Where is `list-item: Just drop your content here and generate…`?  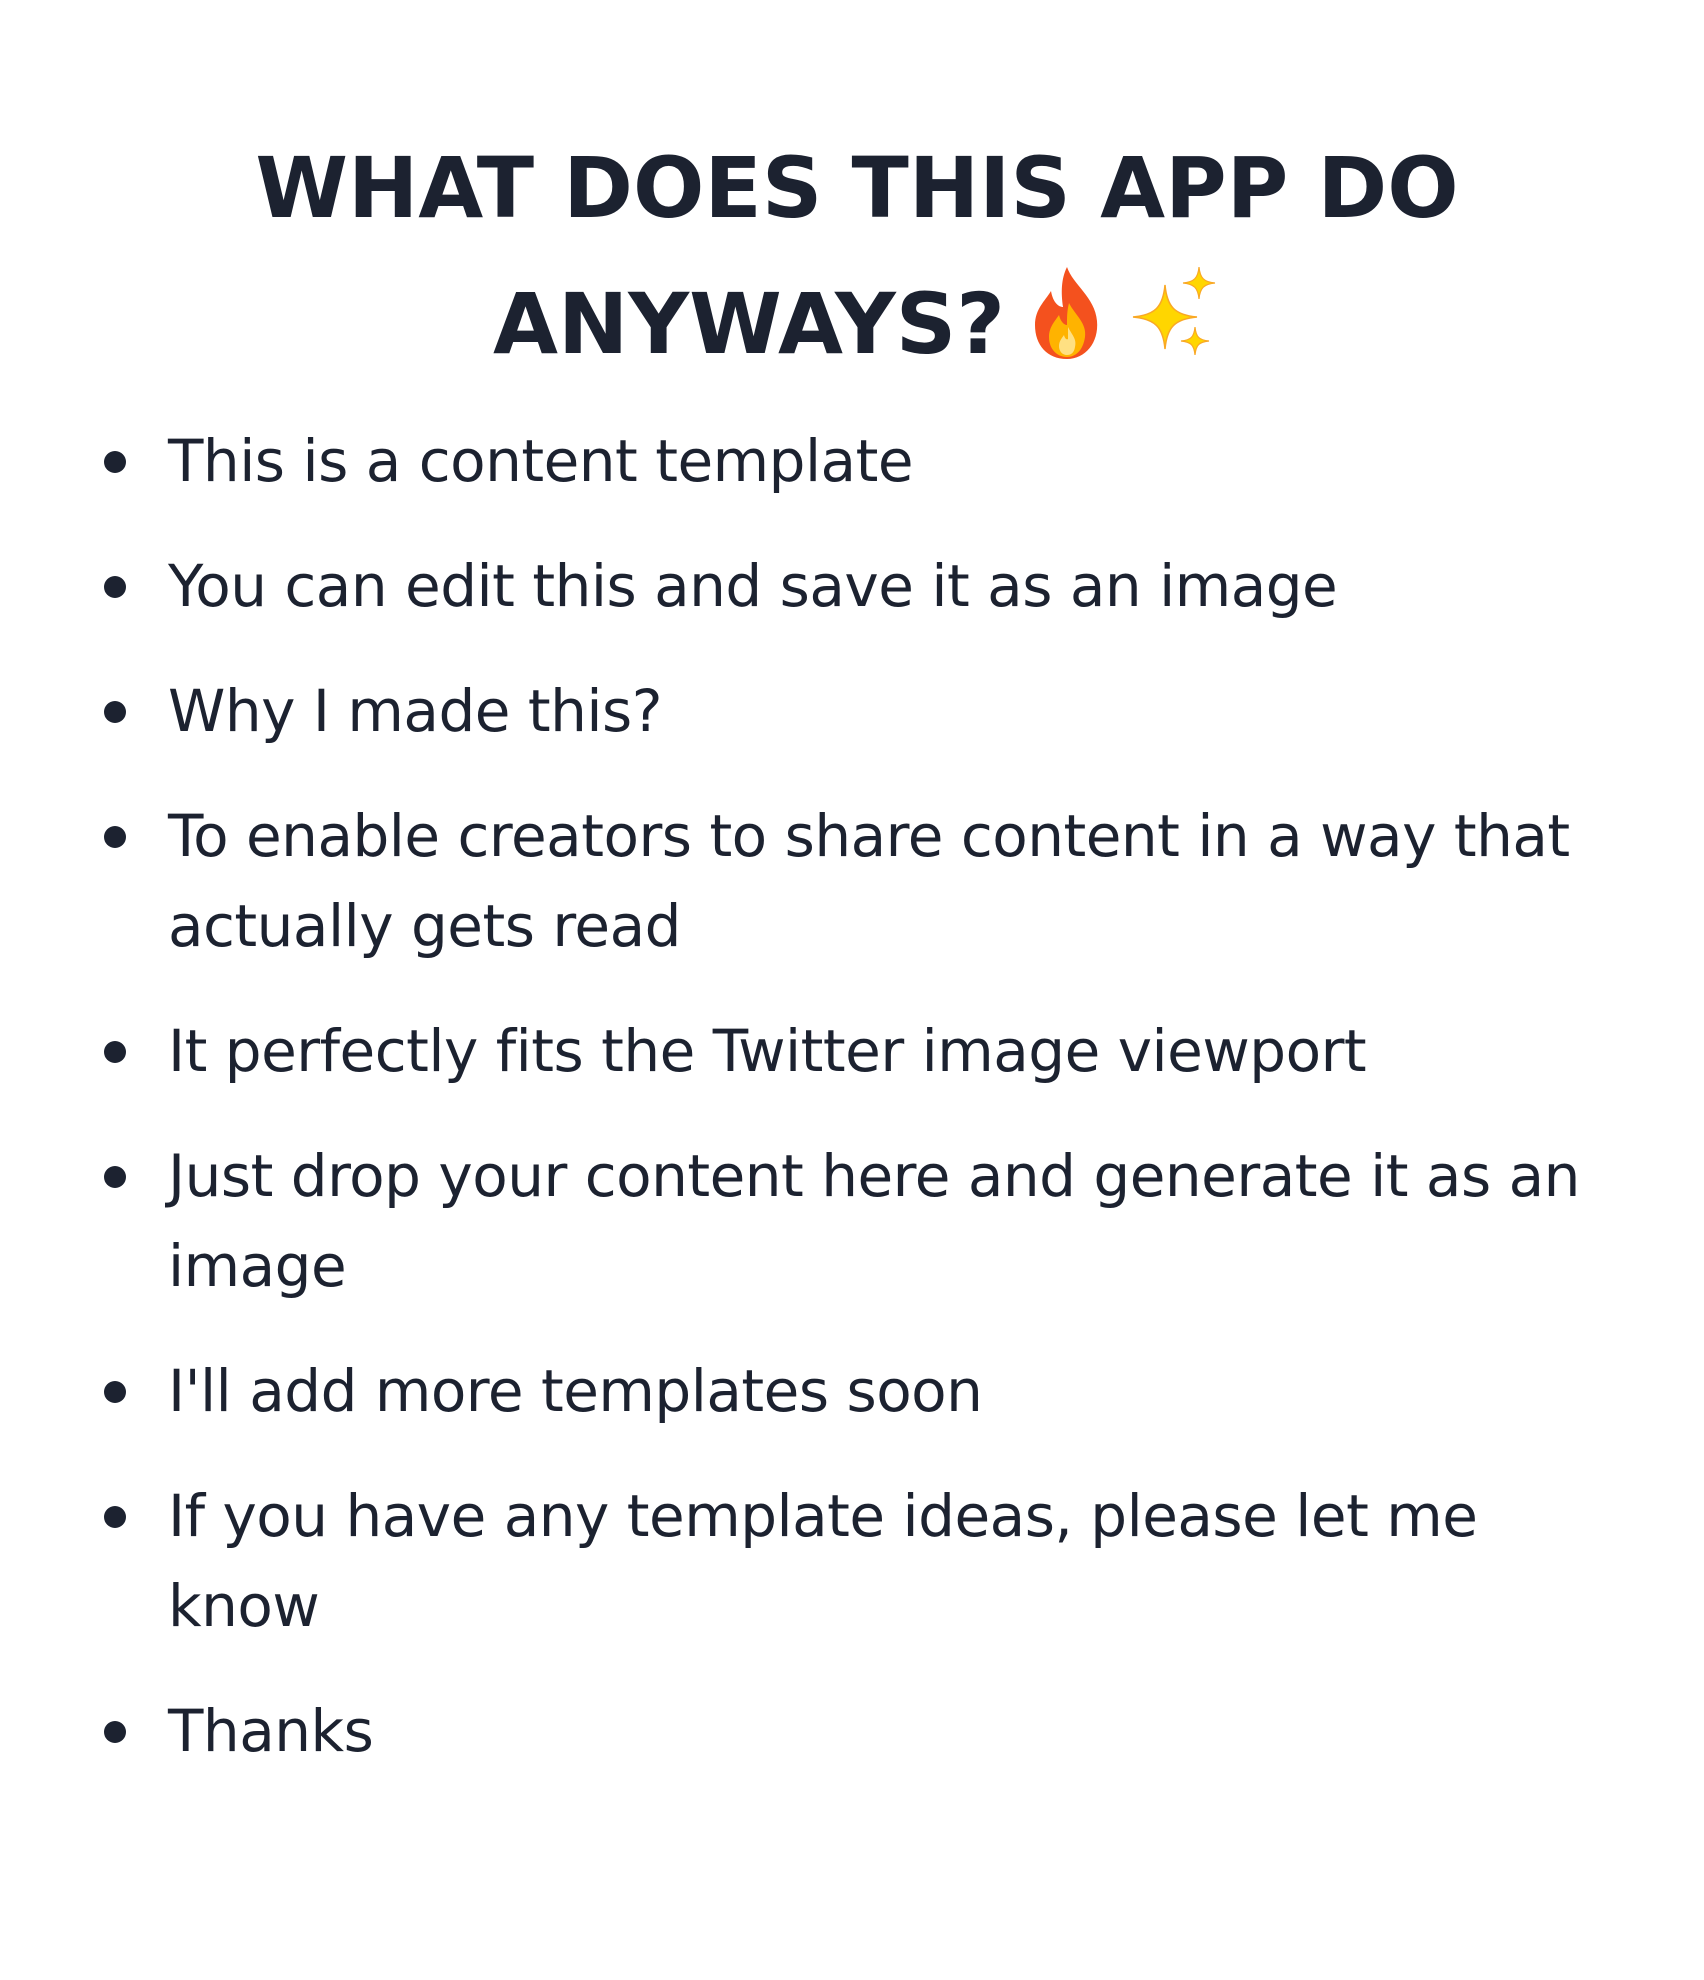
list-item: Just drop your content here and generate… is located at coordinates (857, 1221).